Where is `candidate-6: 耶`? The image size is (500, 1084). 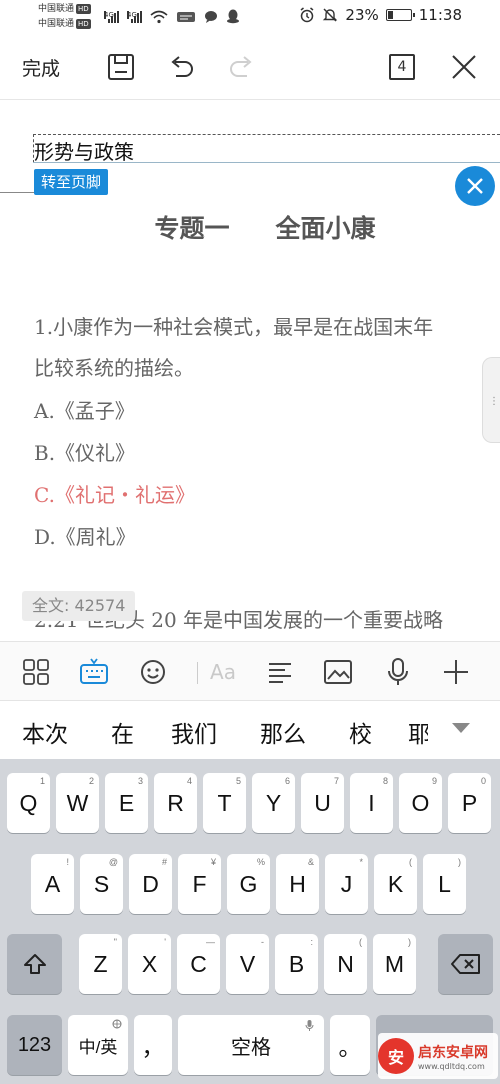
candidate-6: 耶 is located at coordinates (418, 732).